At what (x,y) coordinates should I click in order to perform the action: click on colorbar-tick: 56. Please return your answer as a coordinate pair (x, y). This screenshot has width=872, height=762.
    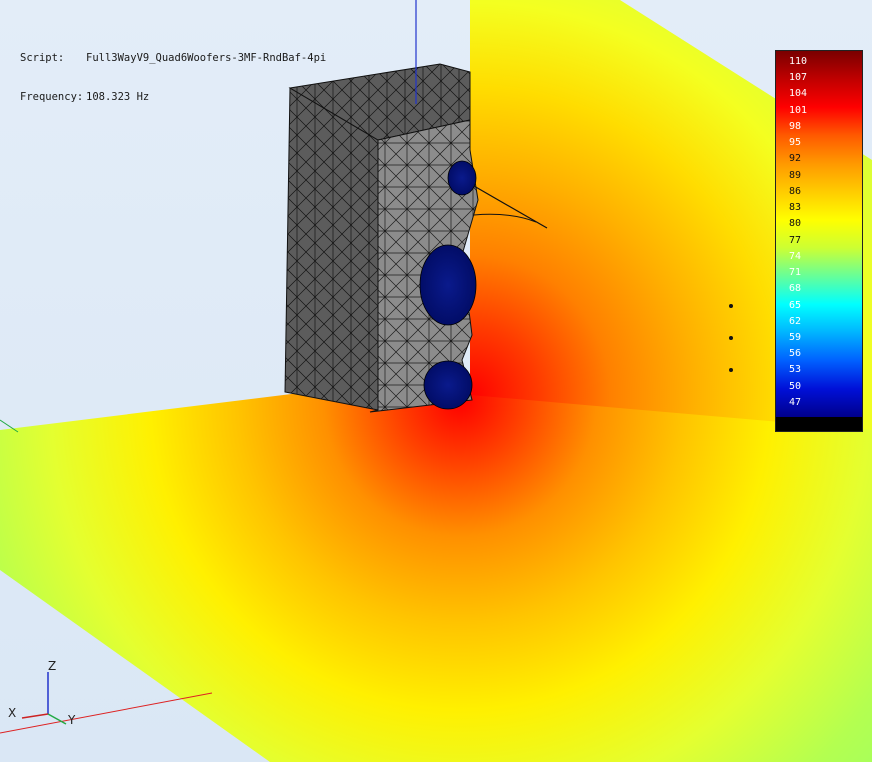
    Looking at the image, I should click on (795, 354).